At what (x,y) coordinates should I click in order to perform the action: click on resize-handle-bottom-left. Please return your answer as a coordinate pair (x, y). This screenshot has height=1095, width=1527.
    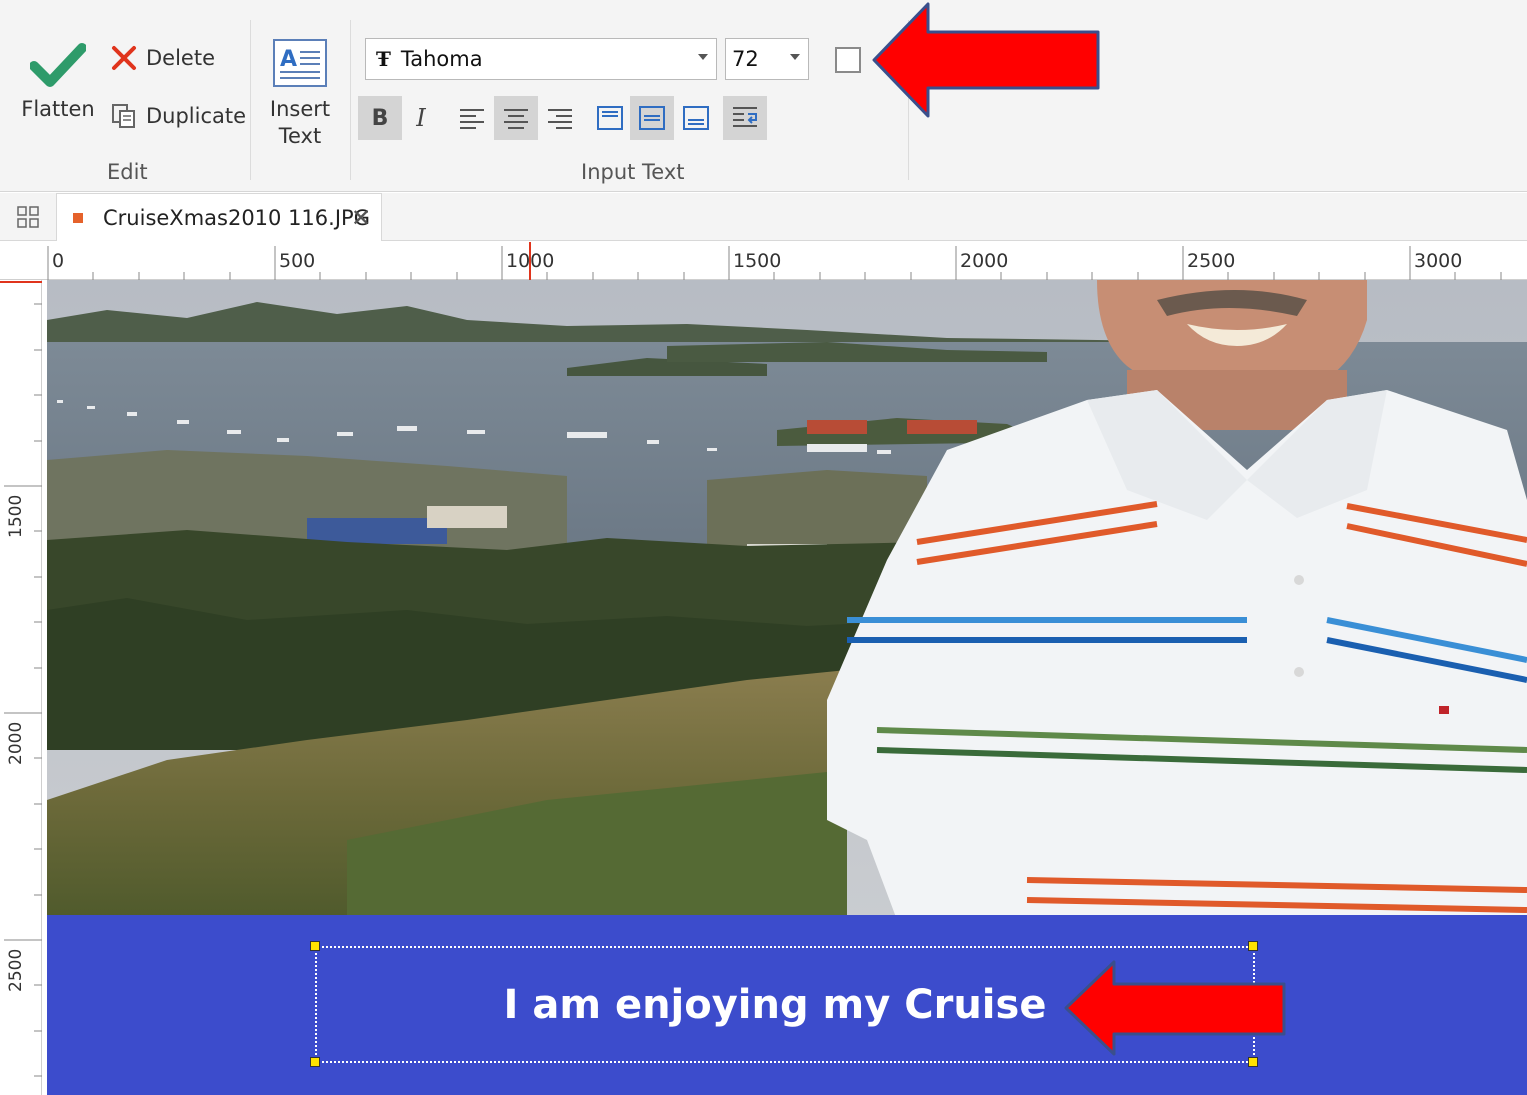
    Looking at the image, I should click on (315, 1062).